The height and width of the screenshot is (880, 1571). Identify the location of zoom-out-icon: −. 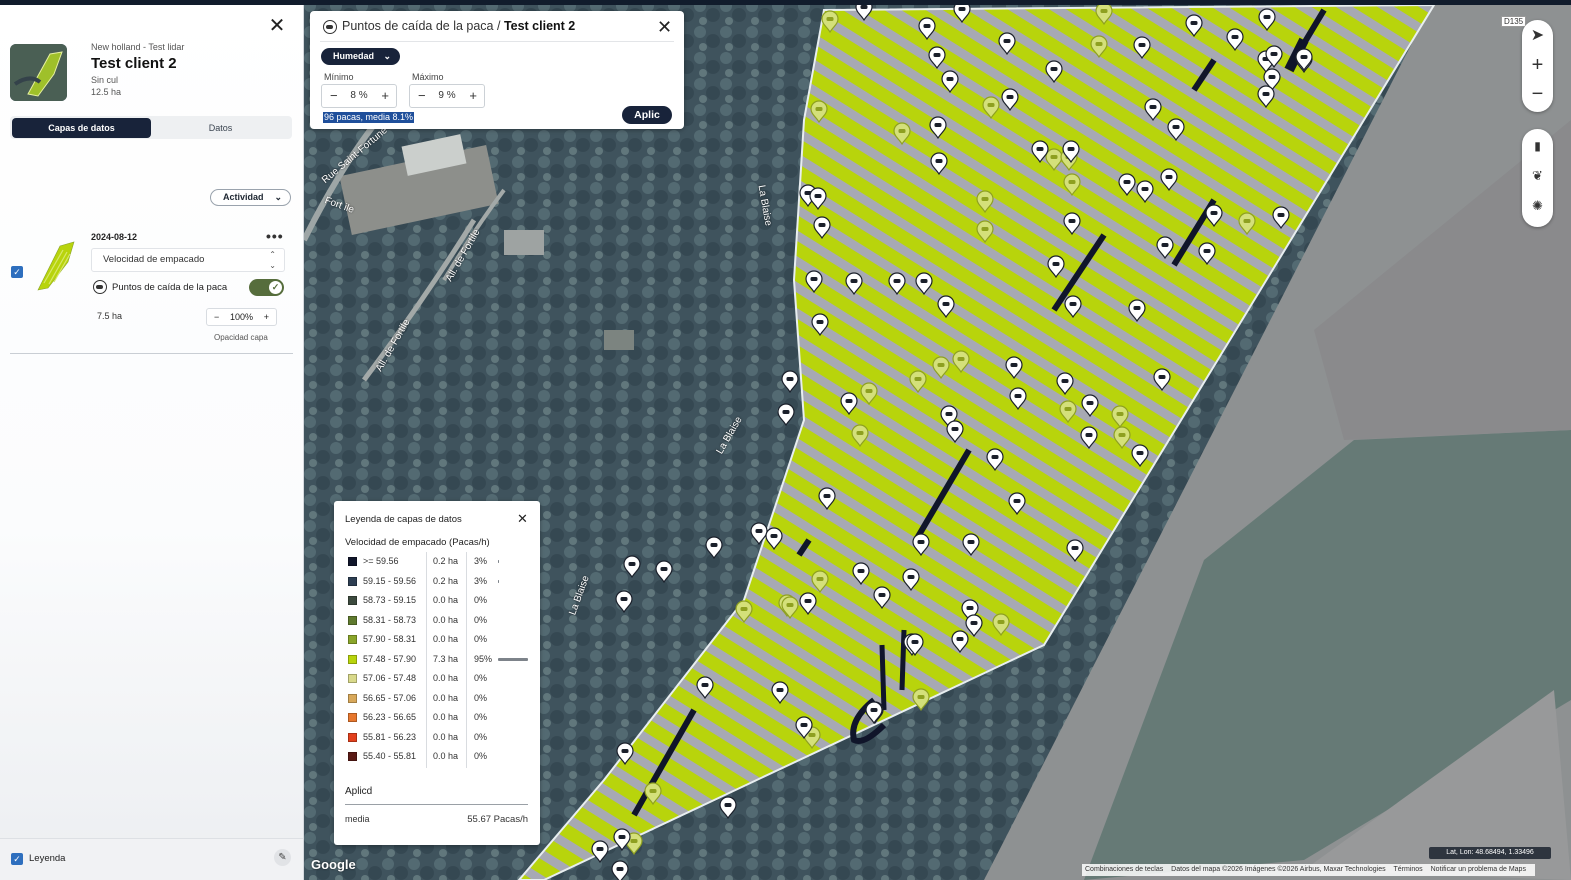
(1537, 94).